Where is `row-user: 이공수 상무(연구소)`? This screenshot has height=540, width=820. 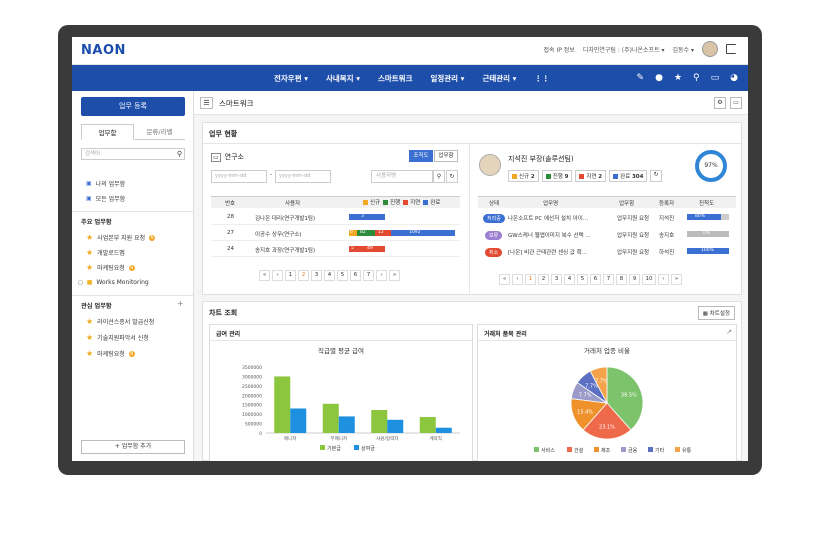
row-user: 이공수 상무(연구소) is located at coordinates (278, 234).